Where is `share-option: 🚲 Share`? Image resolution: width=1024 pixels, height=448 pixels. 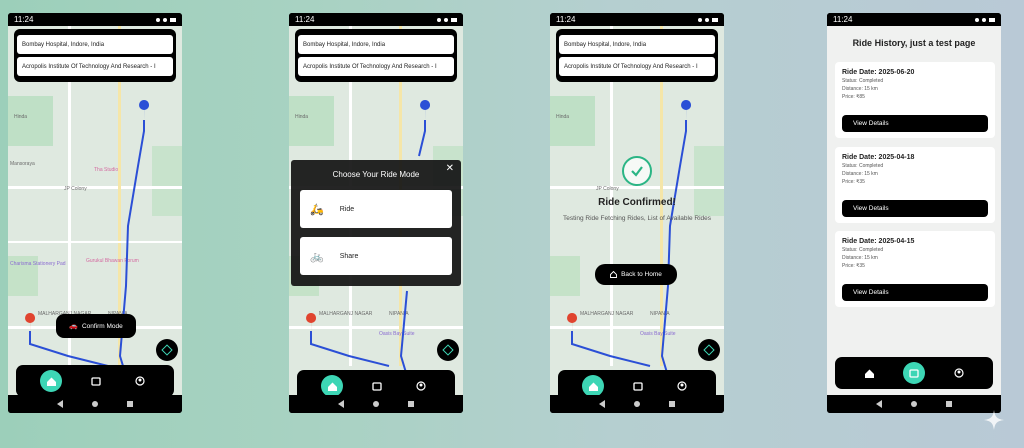
share-option: 🚲 Share is located at coordinates (376, 256).